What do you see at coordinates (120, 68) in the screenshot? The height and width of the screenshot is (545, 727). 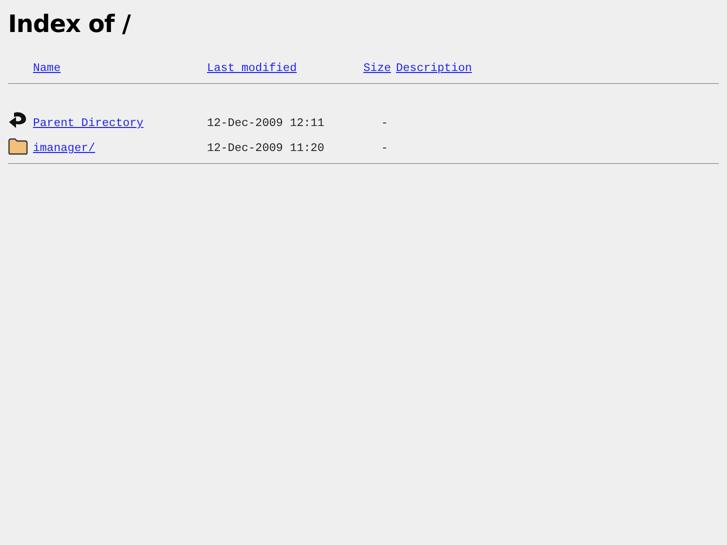 I see `column-sort-link: Name` at bounding box center [120, 68].